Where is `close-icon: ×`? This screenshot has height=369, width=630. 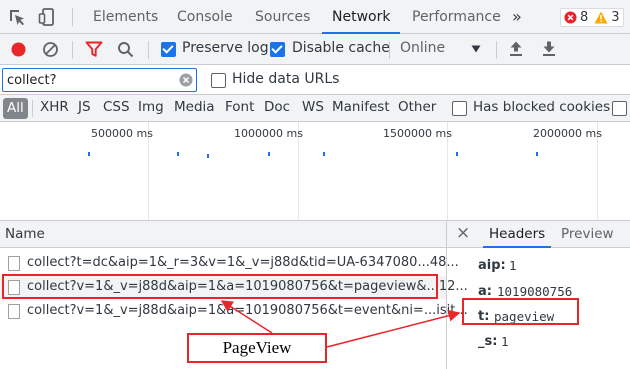
close-icon: × is located at coordinates (463, 233).